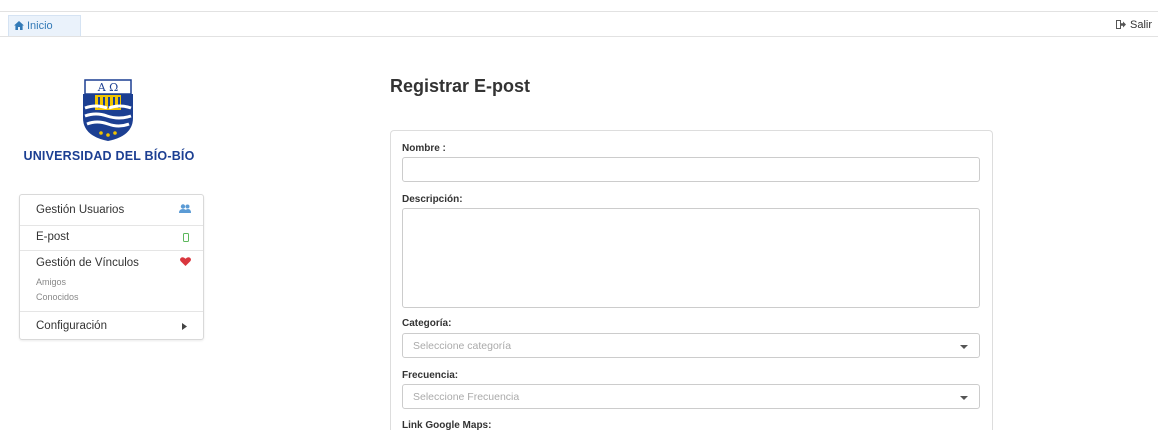 The height and width of the screenshot is (430, 1158). I want to click on categoria-label: Categoría:, so click(427, 323).